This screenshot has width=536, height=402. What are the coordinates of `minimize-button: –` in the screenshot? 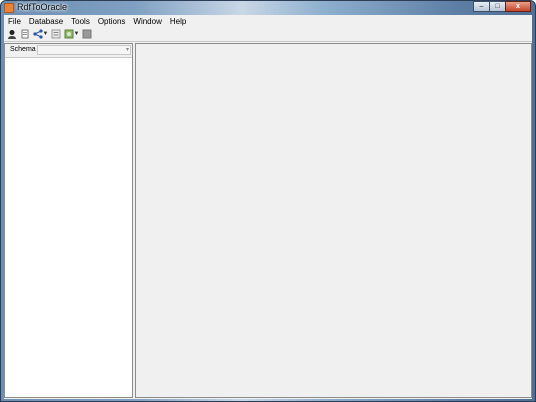 It's located at (481, 6).